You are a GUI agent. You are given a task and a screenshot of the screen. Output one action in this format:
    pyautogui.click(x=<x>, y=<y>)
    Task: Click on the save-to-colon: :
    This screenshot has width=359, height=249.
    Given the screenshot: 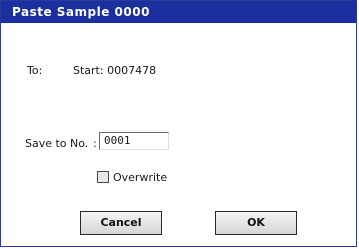 What is the action you would take?
    pyautogui.click(x=95, y=143)
    